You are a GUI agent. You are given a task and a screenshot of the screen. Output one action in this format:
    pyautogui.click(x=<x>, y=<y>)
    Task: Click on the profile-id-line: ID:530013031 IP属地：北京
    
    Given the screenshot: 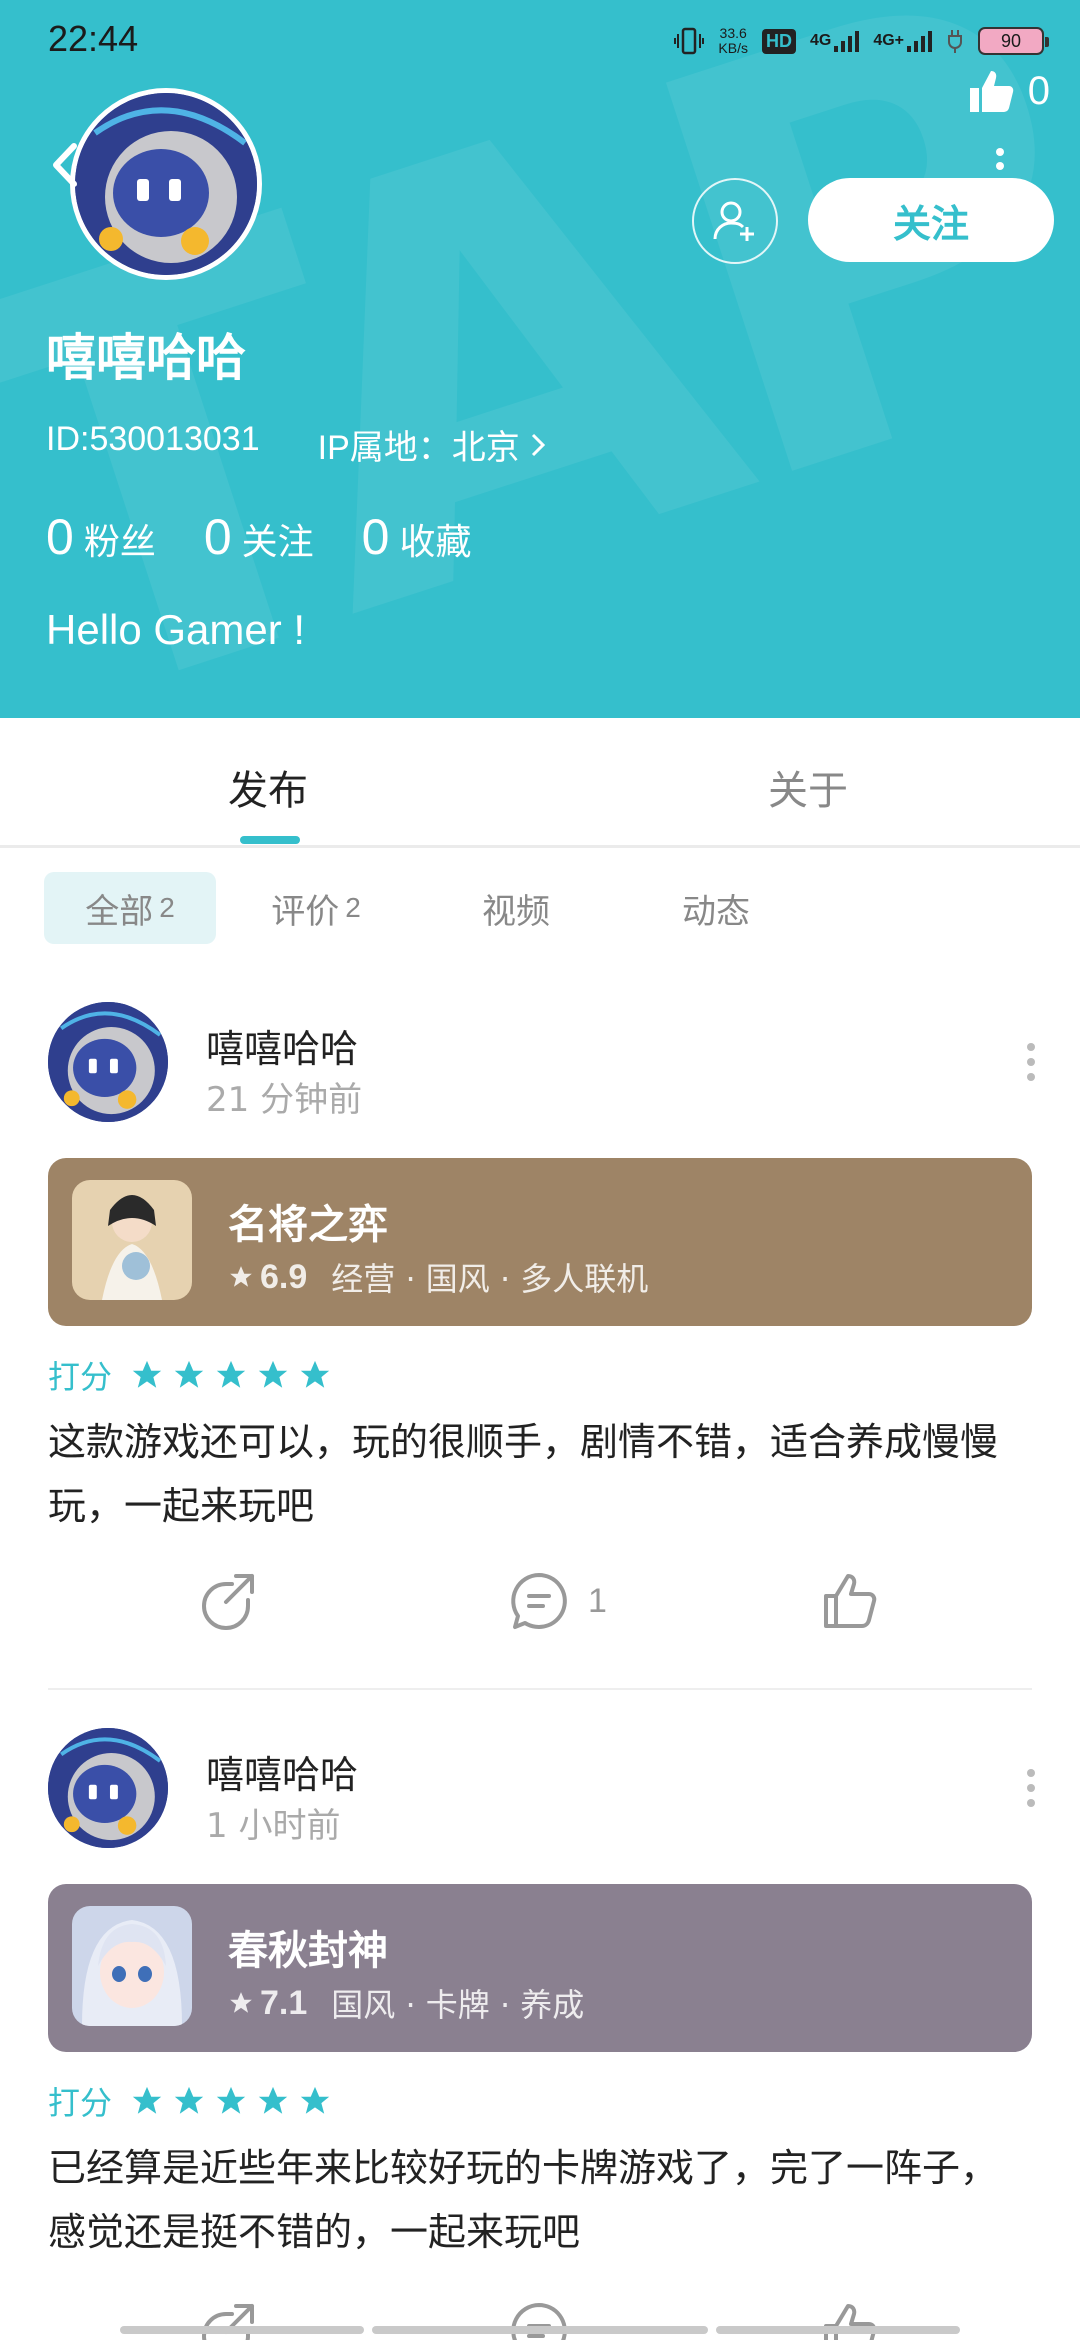 What is the action you would take?
    pyautogui.click(x=296, y=444)
    